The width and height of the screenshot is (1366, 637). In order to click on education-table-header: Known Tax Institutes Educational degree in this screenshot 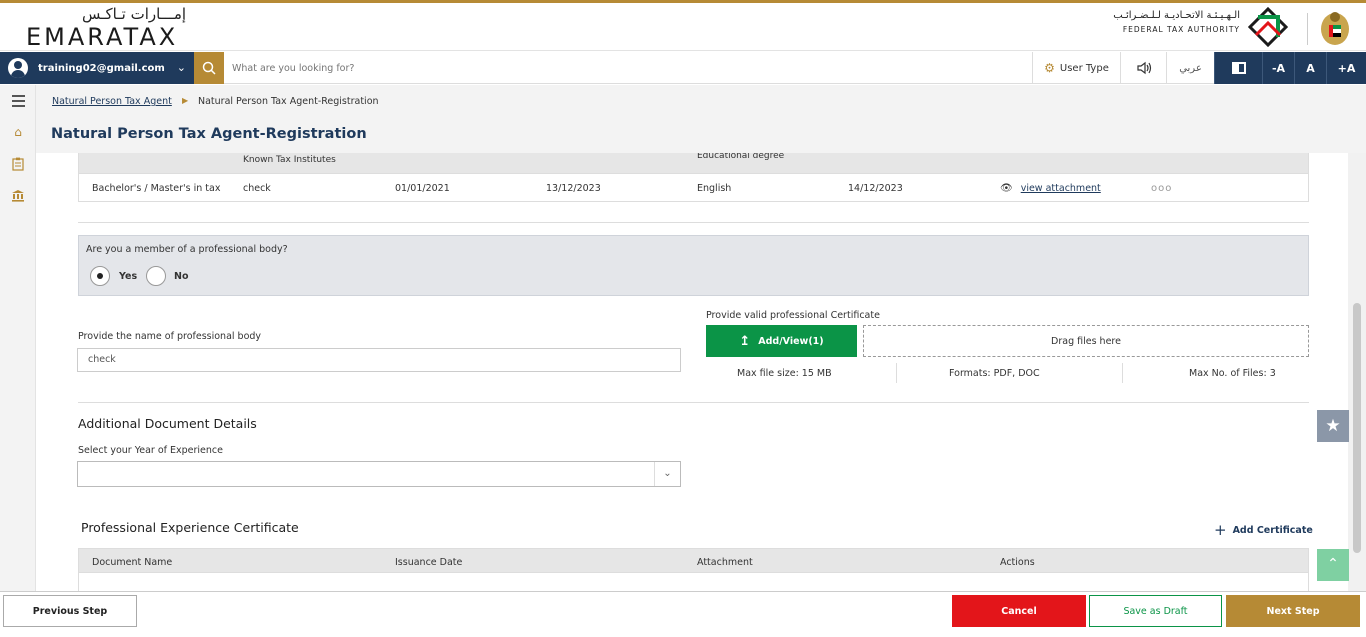, I will do `click(693, 163)`.